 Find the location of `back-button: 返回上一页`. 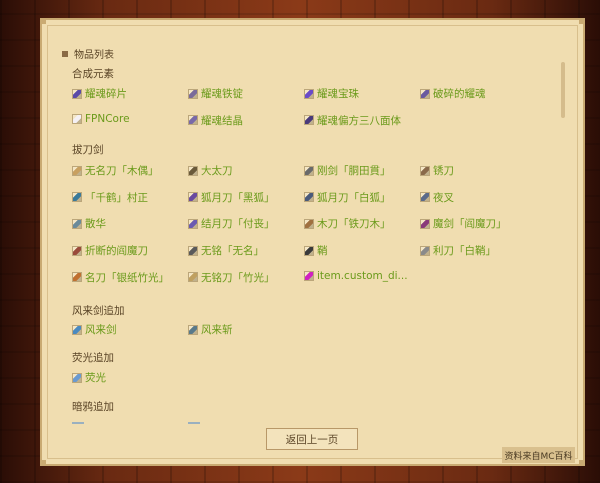

back-button: 返回上一页 is located at coordinates (312, 439).